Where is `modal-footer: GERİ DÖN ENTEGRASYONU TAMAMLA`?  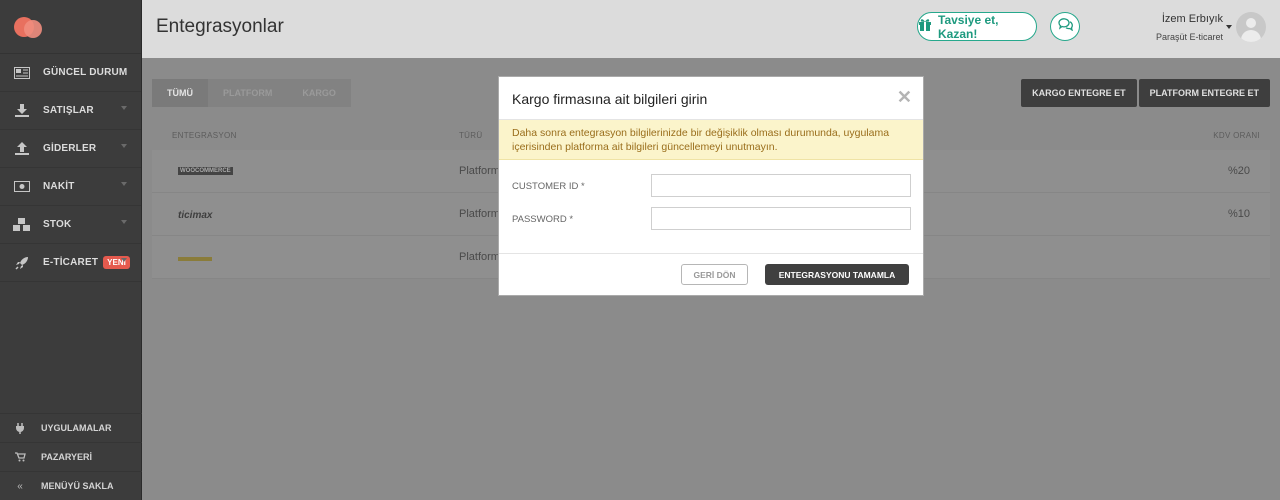 modal-footer: GERİ DÖN ENTEGRASYONU TAMAMLA is located at coordinates (711, 275).